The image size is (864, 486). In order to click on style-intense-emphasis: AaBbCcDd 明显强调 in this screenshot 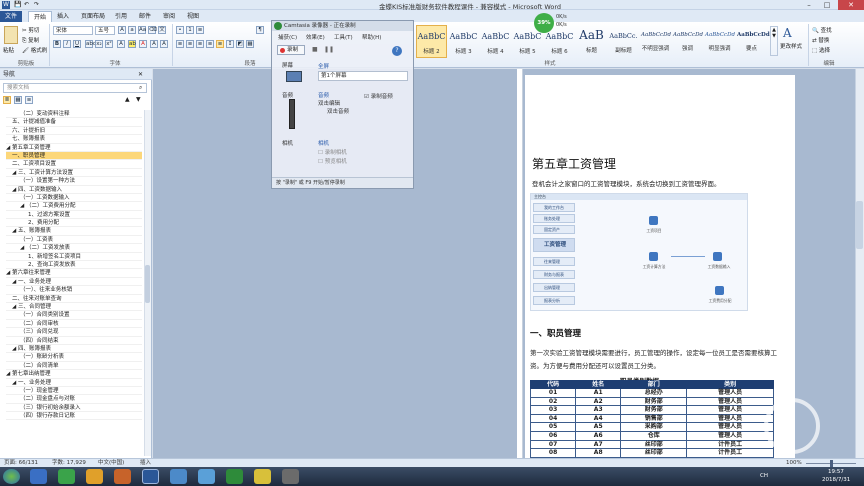, I will do `click(719, 41)`.